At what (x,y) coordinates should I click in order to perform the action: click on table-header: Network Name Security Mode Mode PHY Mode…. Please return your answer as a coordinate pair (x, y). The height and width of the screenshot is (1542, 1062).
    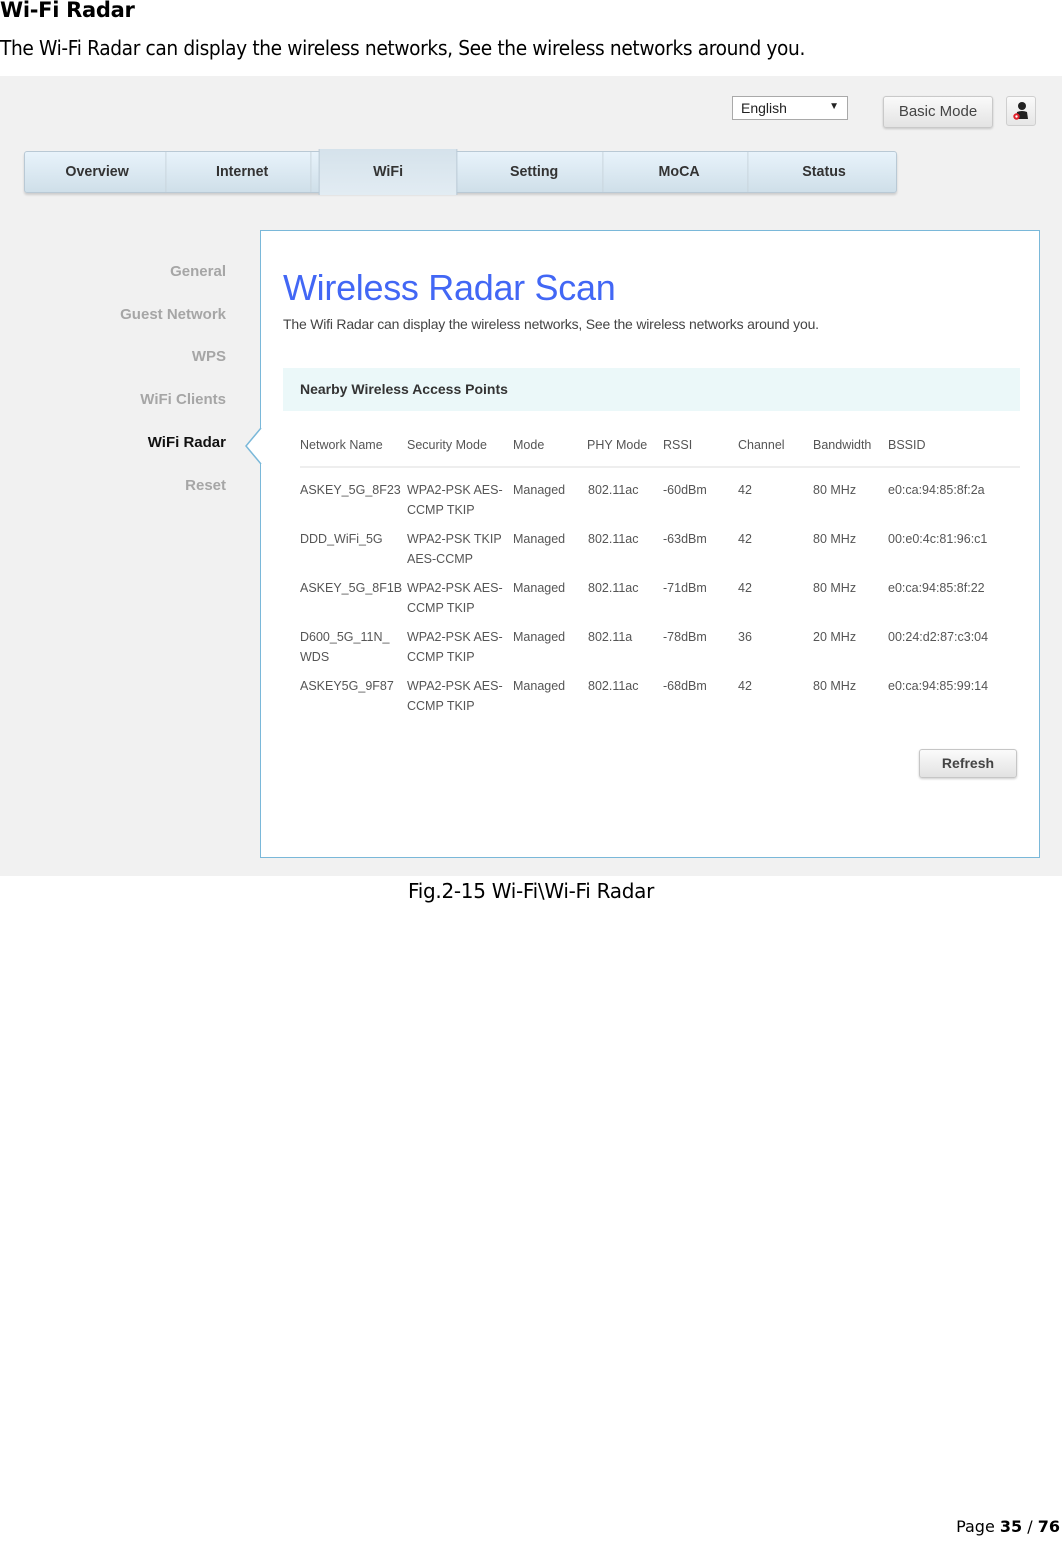
    Looking at the image, I should click on (660, 448).